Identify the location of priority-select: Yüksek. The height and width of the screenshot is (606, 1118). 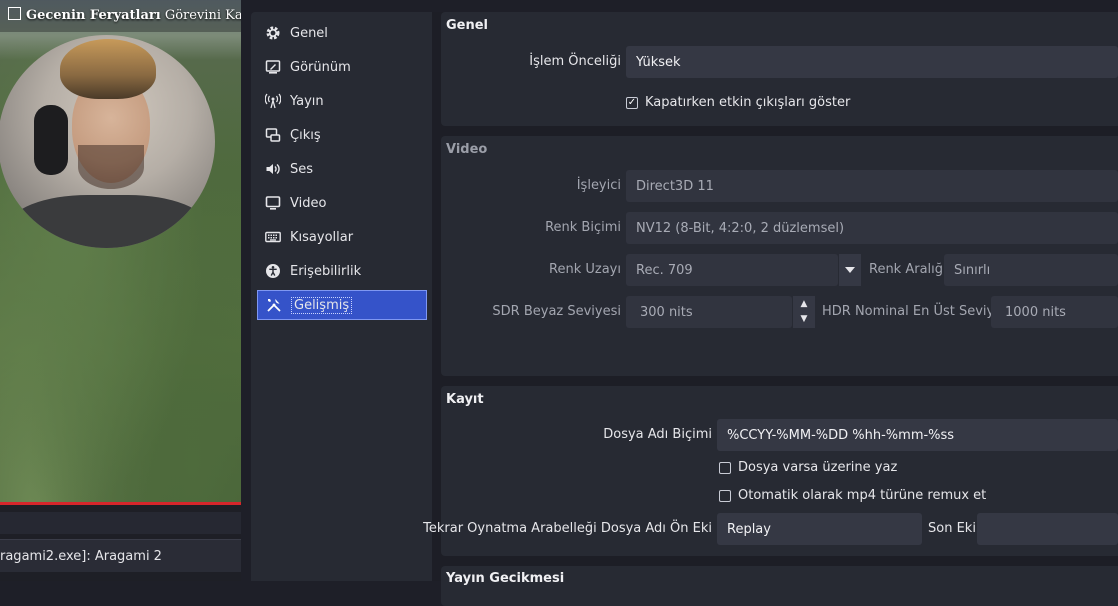
(872, 62).